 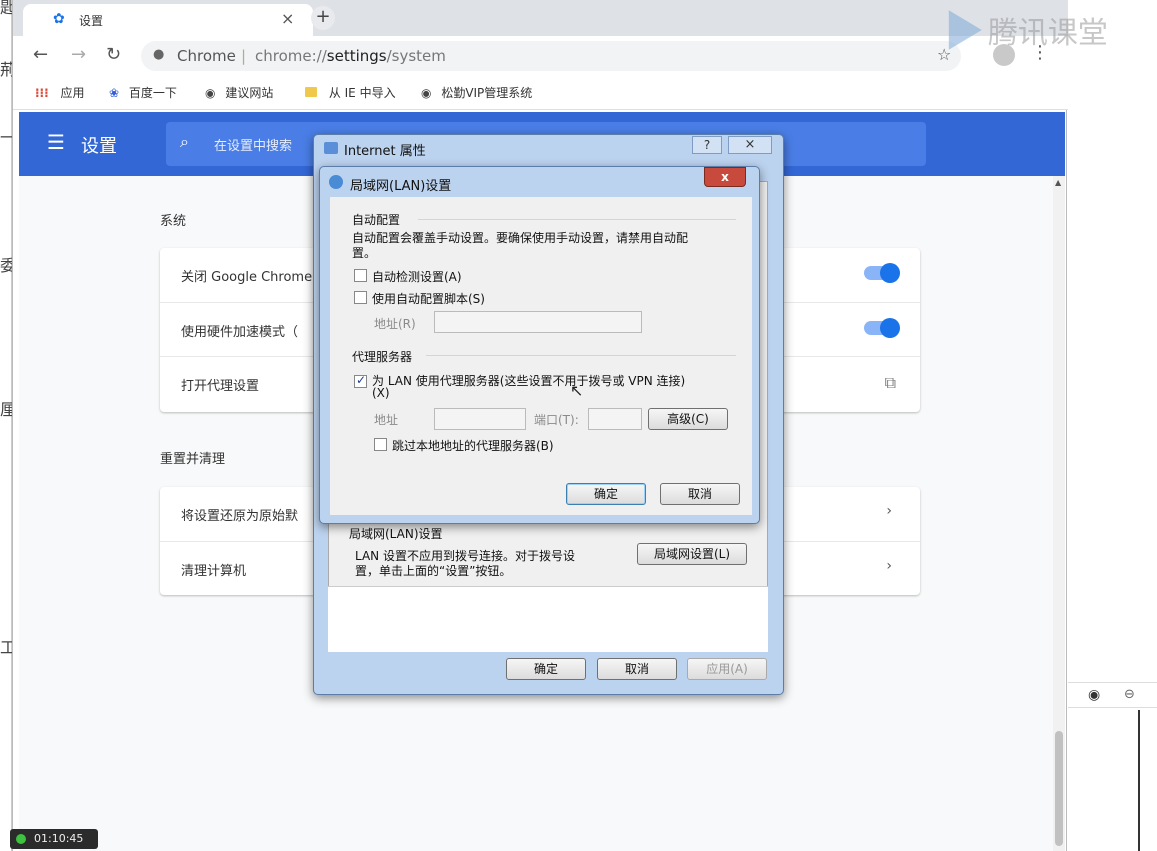 I want to click on bookmark-vip-system: ◉ 松勤VIP管理系统, so click(x=476, y=92).